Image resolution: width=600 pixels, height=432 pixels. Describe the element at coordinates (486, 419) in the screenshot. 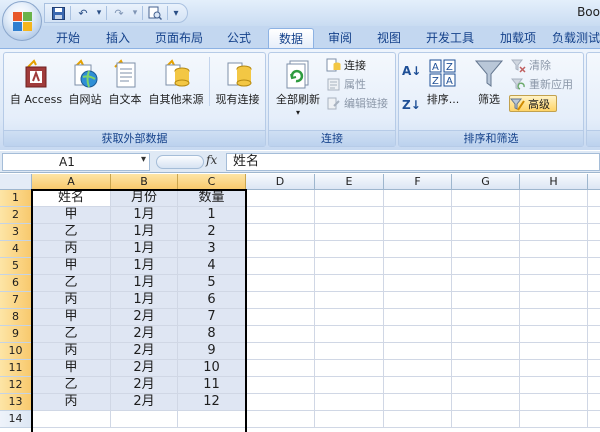

I see `cell-G14` at that location.